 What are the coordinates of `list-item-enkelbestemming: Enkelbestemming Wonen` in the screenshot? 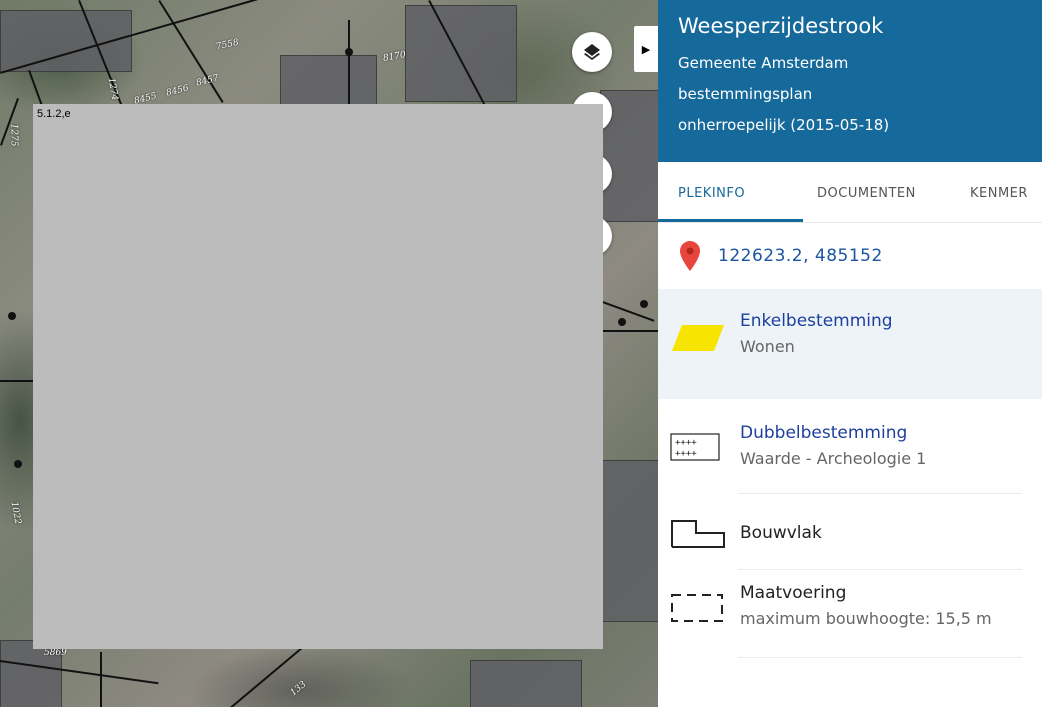 It's located at (850, 344).